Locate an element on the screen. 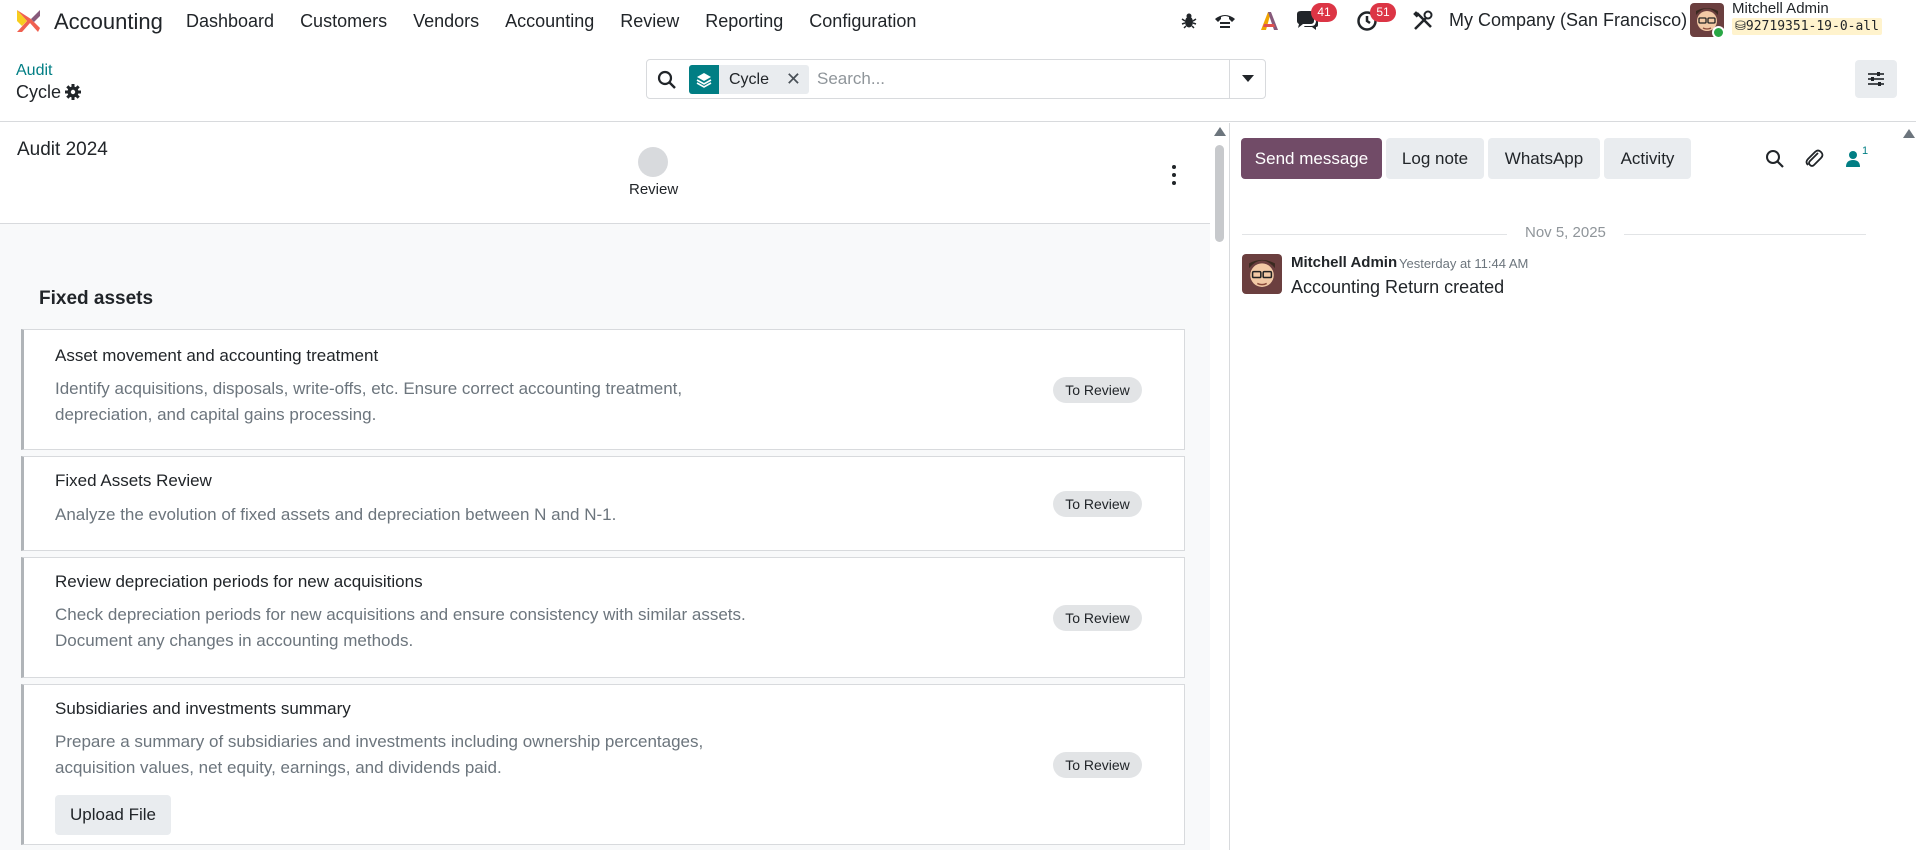 This screenshot has height=850, width=1916. menu-review: Review is located at coordinates (649, 21).